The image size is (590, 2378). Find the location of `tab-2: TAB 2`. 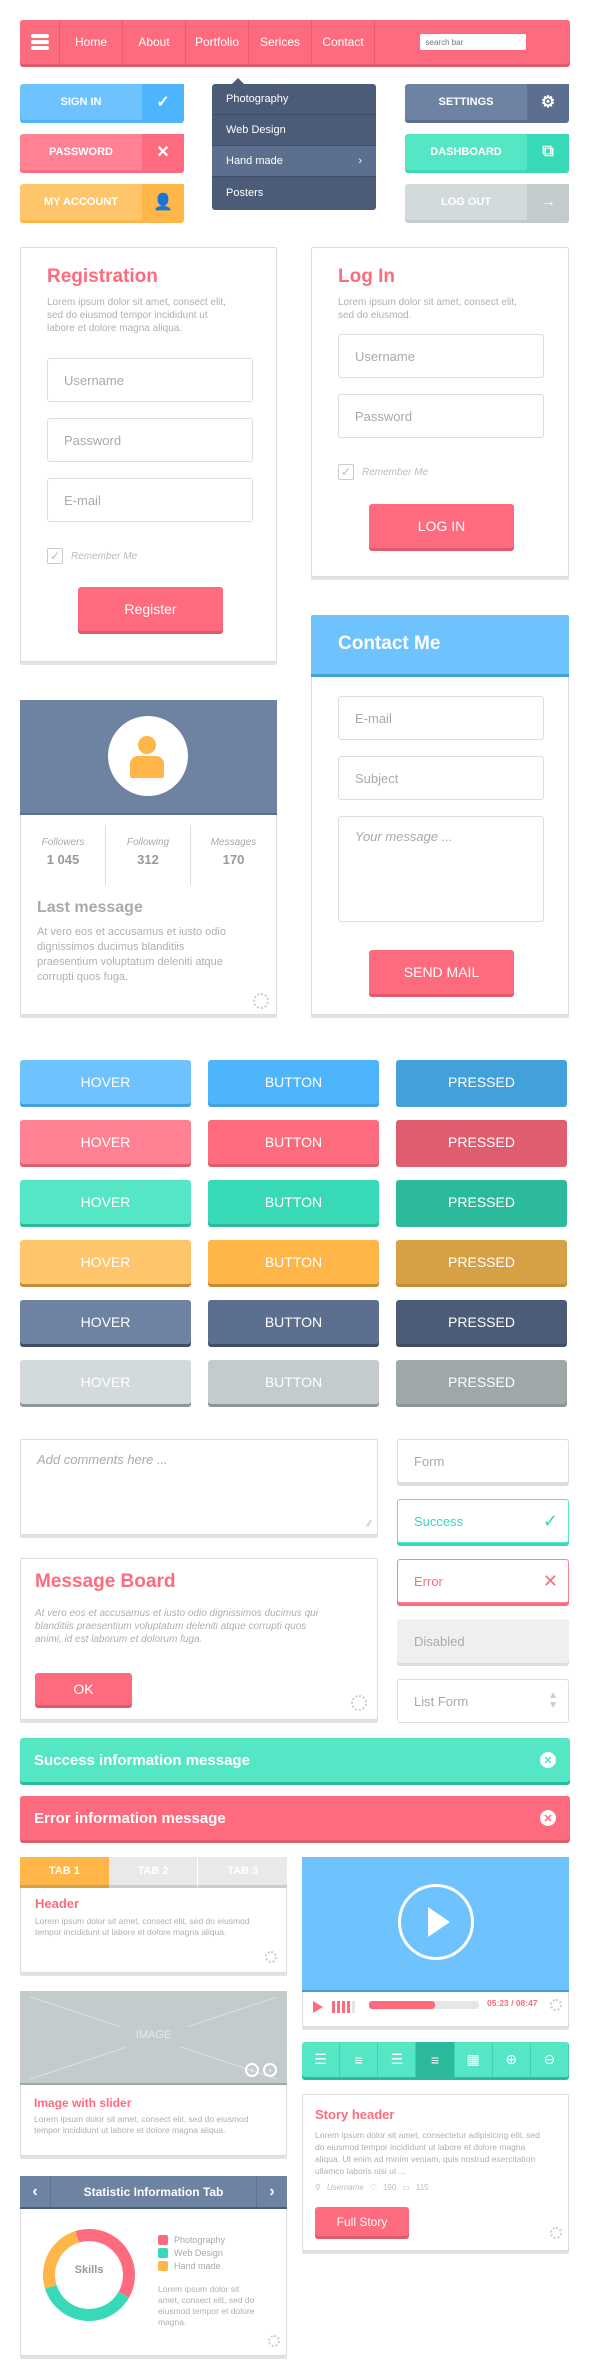

tab-2: TAB 2 is located at coordinates (153, 1872).